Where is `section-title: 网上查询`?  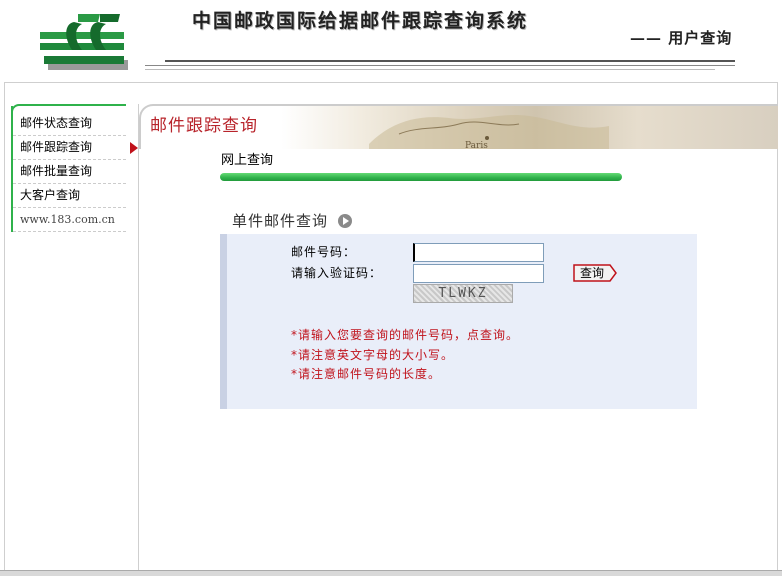 section-title: 网上查询 is located at coordinates (247, 160).